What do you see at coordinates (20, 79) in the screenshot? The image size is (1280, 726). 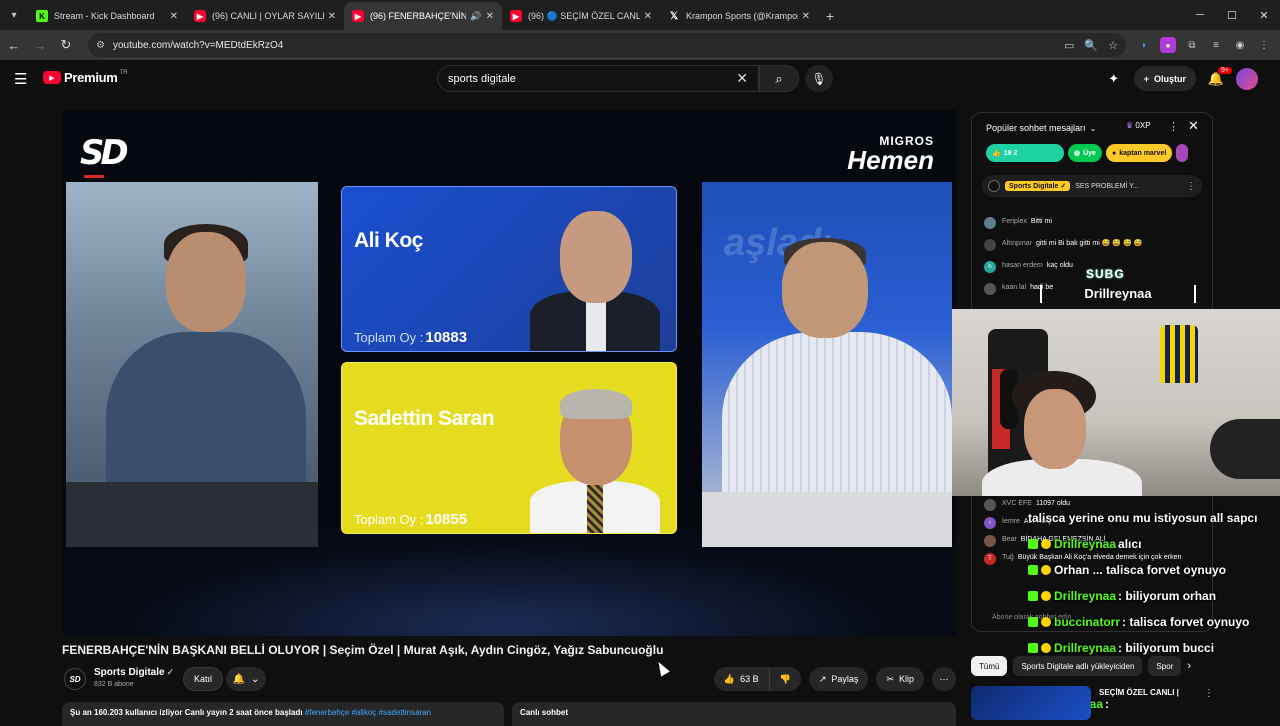 I see `menu-icon: ☰` at bounding box center [20, 79].